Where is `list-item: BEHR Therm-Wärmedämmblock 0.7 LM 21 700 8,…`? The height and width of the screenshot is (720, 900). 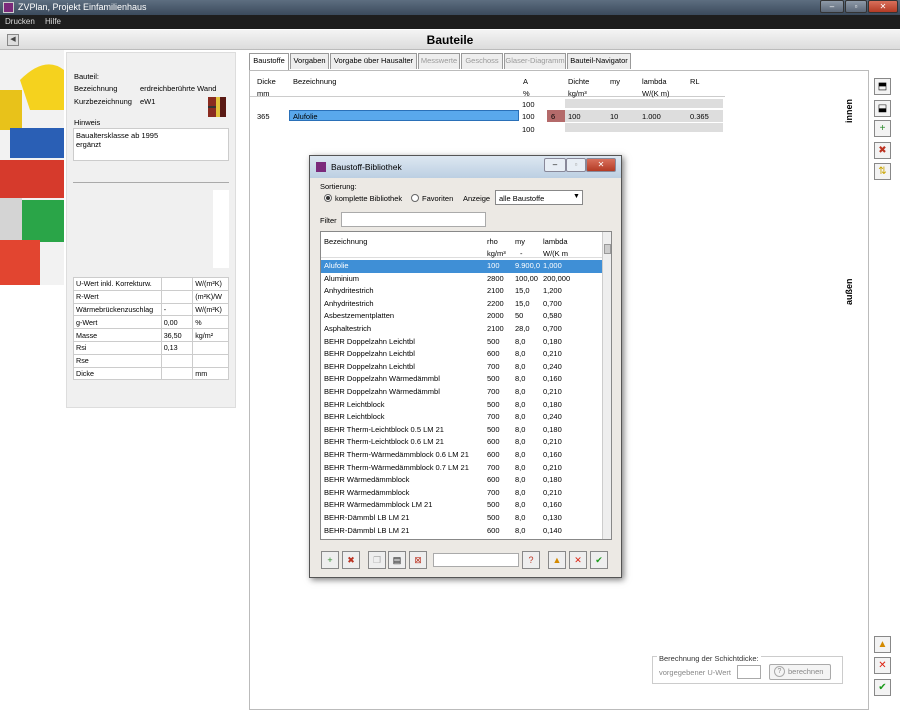 list-item: BEHR Therm-Wärmedämmblock 0.7 LM 21 700 8,… is located at coordinates (462, 468).